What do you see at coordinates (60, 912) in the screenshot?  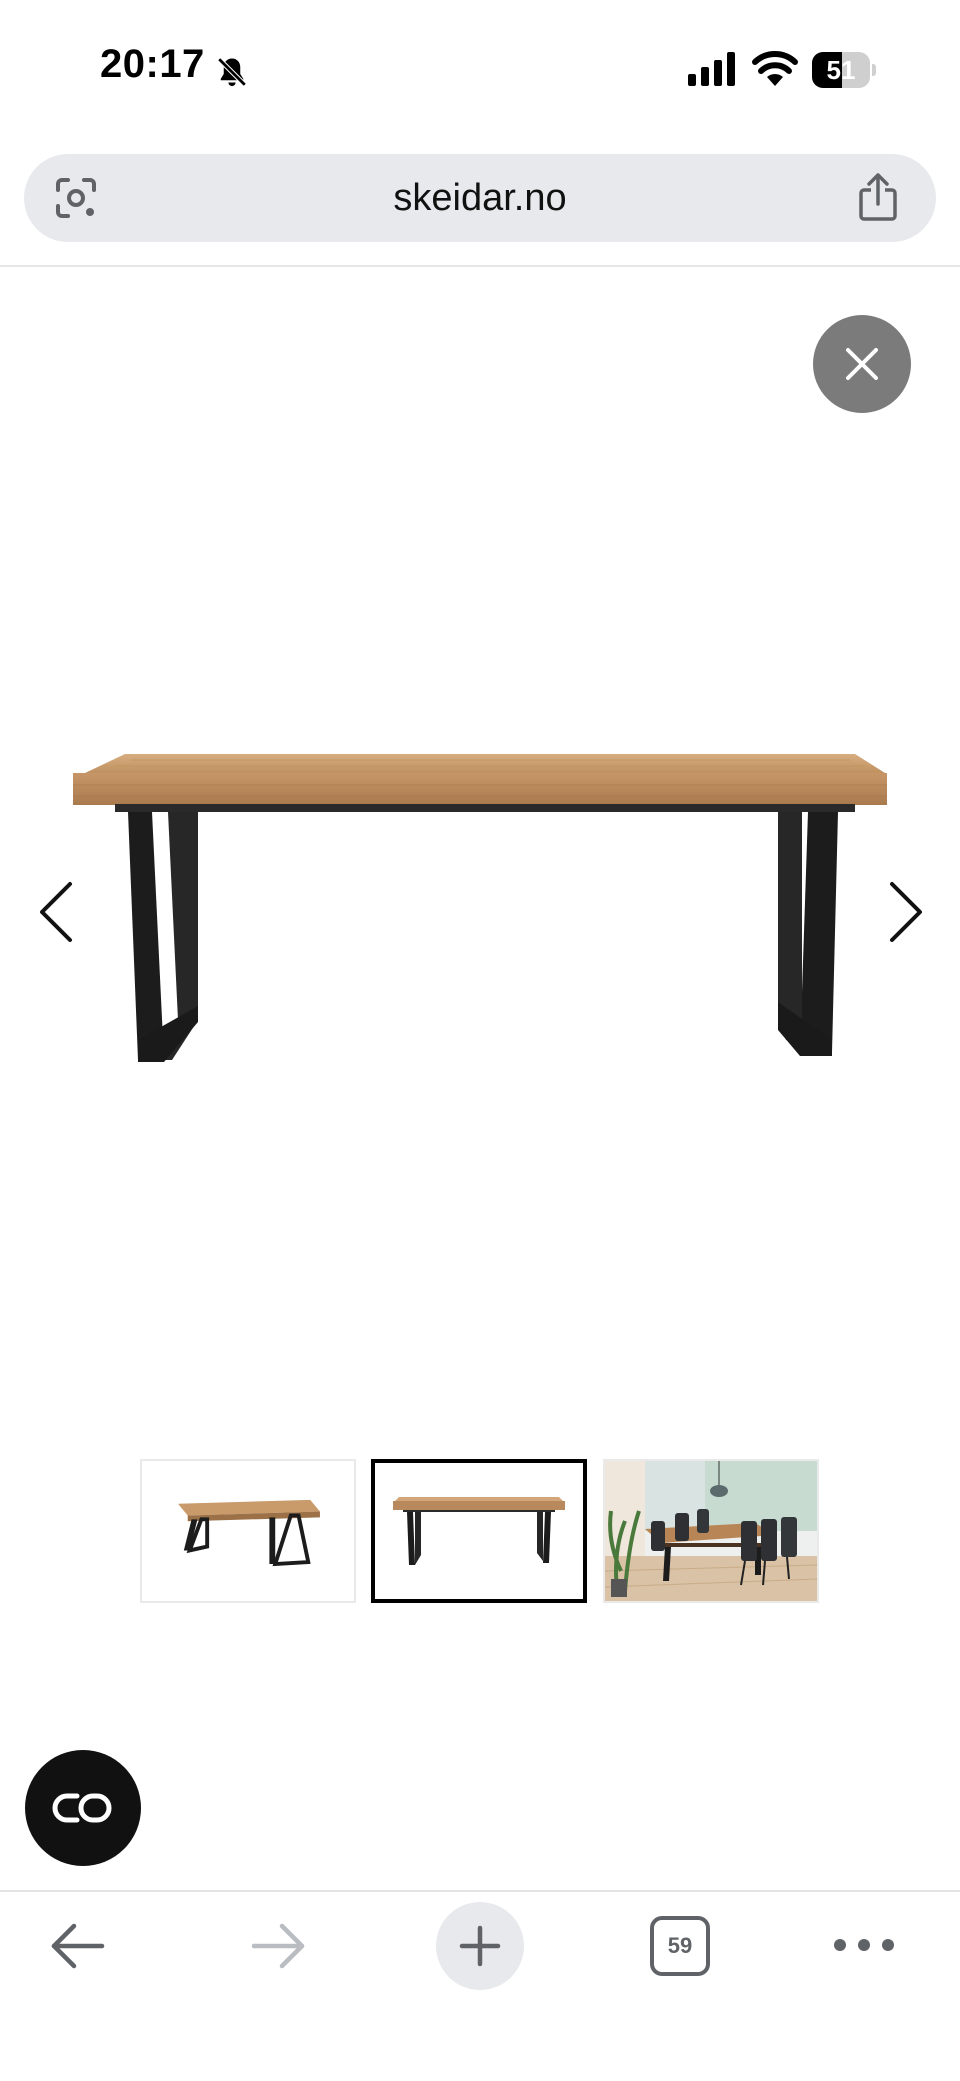 I see `chevron-left-icon` at bounding box center [60, 912].